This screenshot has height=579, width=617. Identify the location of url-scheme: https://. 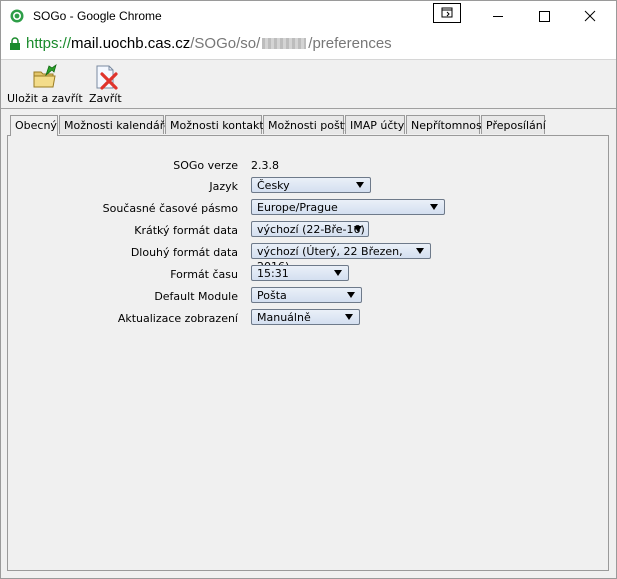
(49, 43).